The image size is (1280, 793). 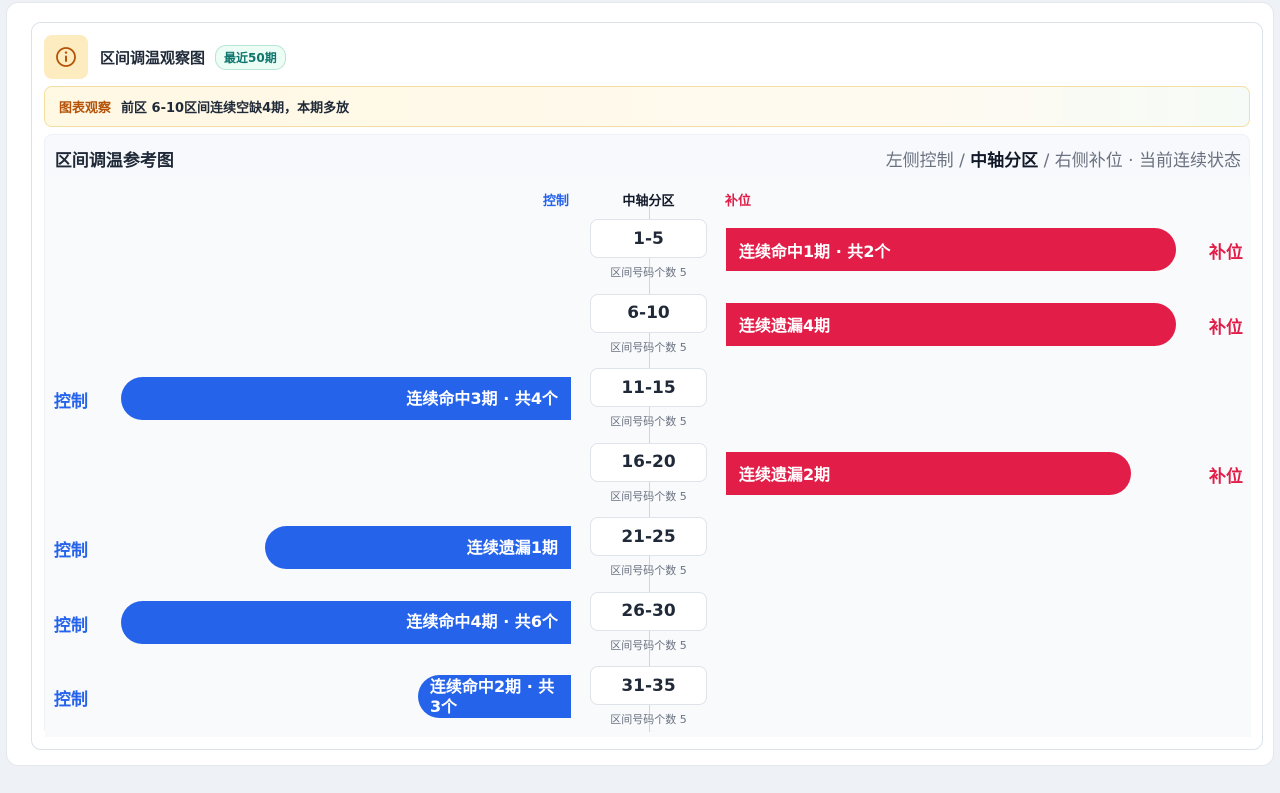 What do you see at coordinates (648, 201) in the screenshot?
I see `column-head-center: 中轴分区` at bounding box center [648, 201].